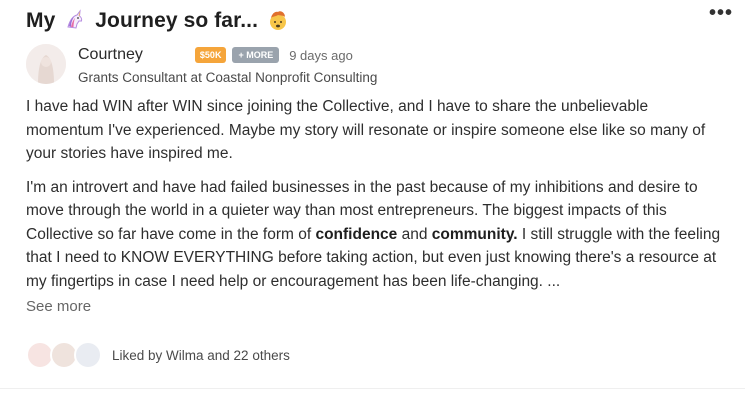 This screenshot has height=417, width=745. Describe the element at coordinates (278, 20) in the screenshot. I see `exploding-head-icon` at that location.